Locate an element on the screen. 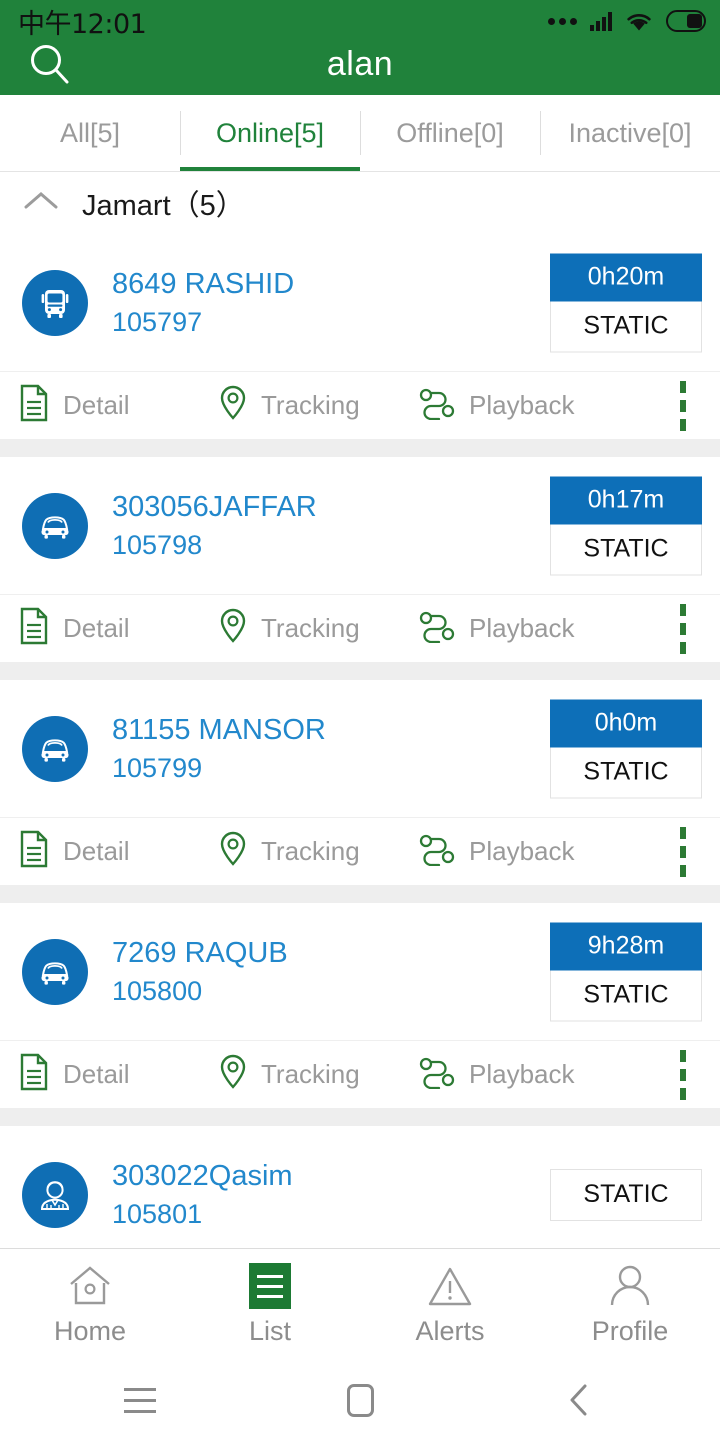  duration-badge: 9h28m is located at coordinates (626, 946).